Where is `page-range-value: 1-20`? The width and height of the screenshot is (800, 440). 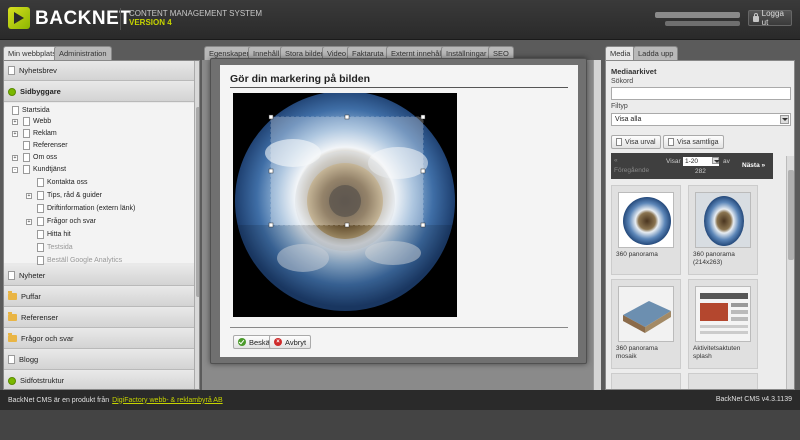 page-range-value: 1-20 is located at coordinates (692, 161).